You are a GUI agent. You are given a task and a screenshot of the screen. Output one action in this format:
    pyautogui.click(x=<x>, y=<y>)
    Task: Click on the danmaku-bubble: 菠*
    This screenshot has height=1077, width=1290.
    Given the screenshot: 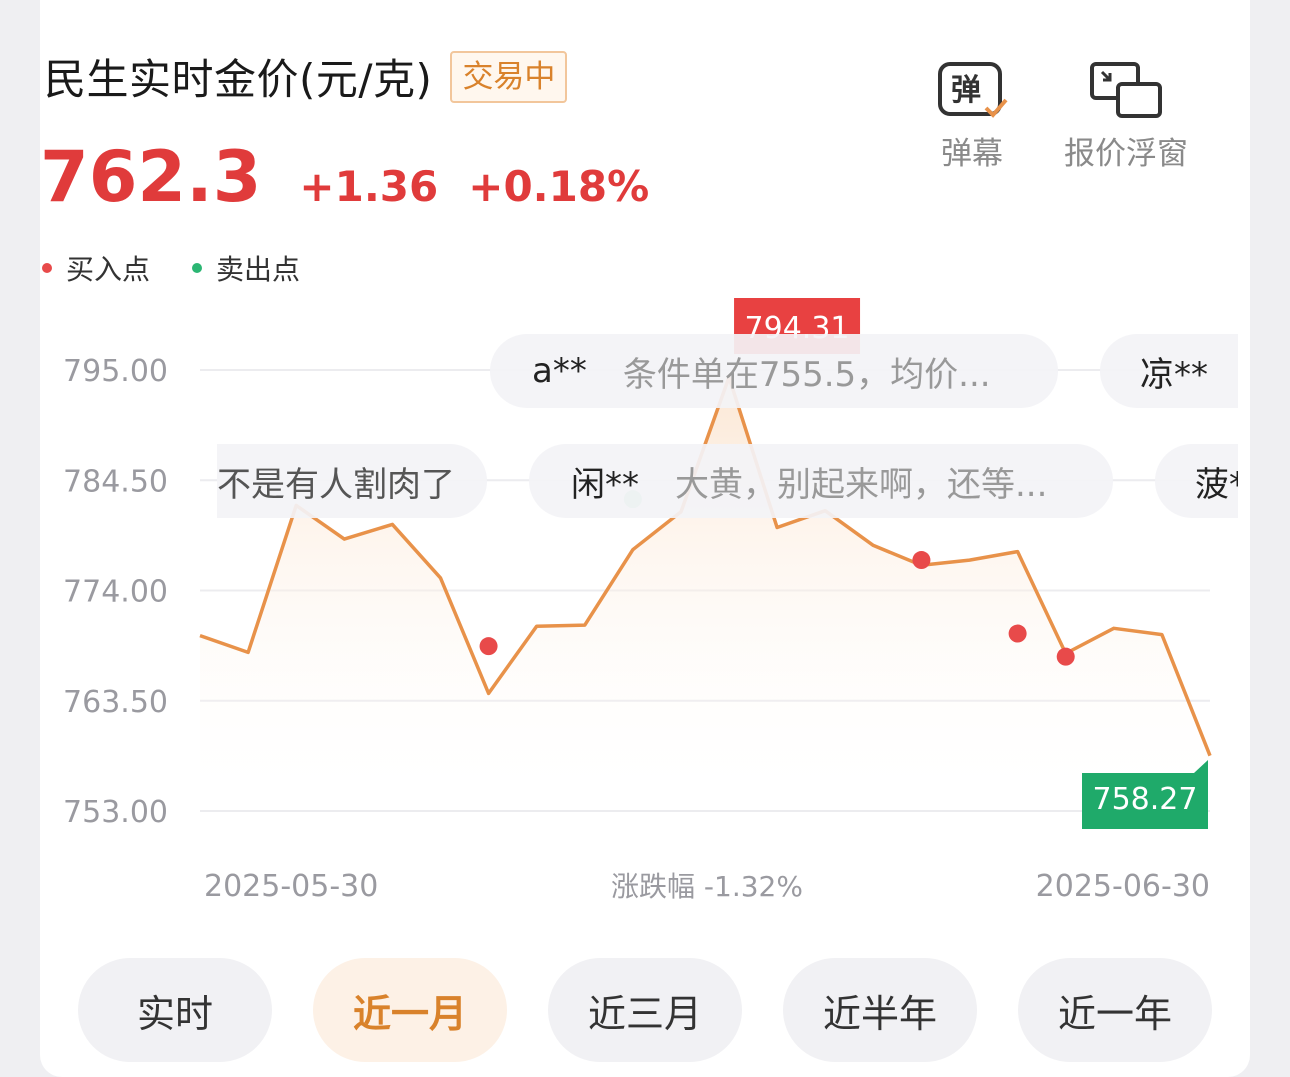 What is the action you would take?
    pyautogui.click(x=1196, y=481)
    